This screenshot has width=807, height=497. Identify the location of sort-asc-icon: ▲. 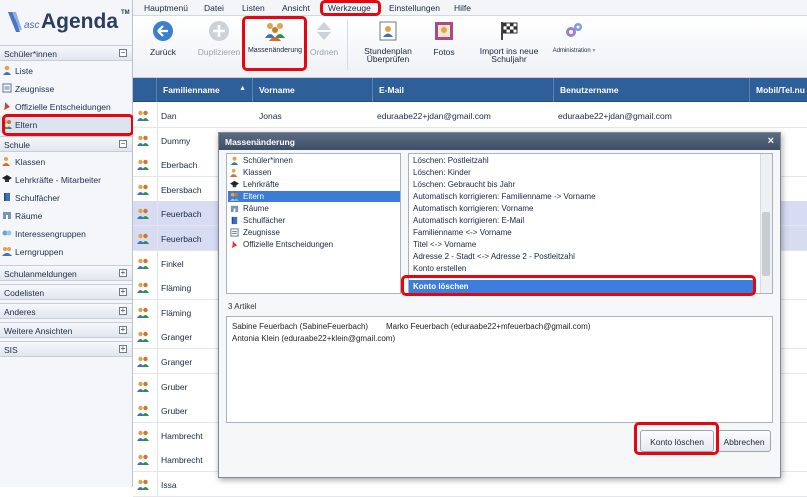
(242, 88).